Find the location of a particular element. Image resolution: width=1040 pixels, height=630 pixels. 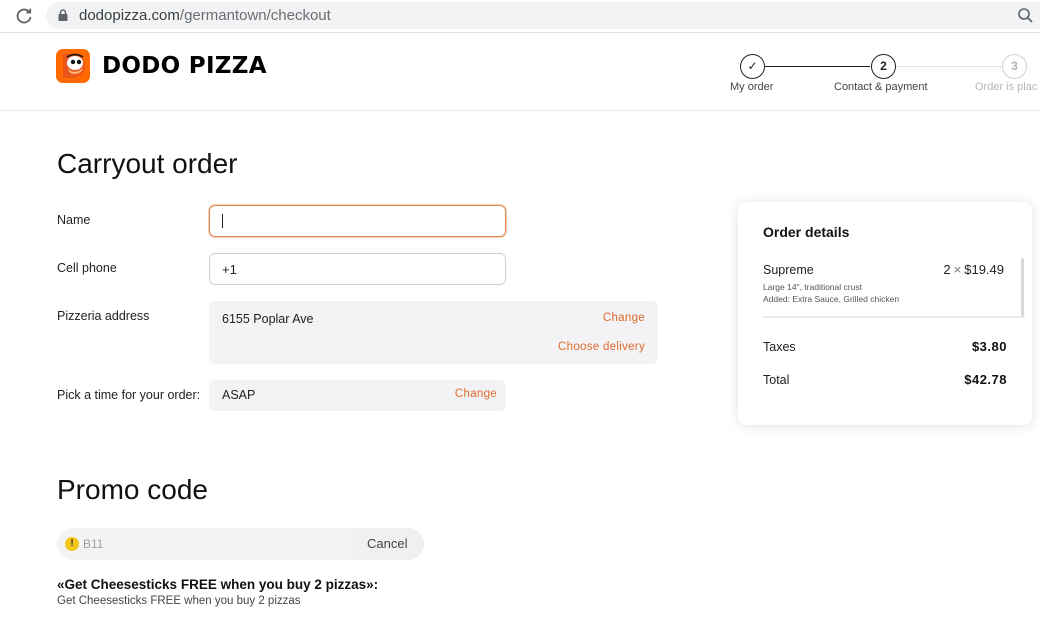

url-host: dodopizza.com is located at coordinates (129, 15).